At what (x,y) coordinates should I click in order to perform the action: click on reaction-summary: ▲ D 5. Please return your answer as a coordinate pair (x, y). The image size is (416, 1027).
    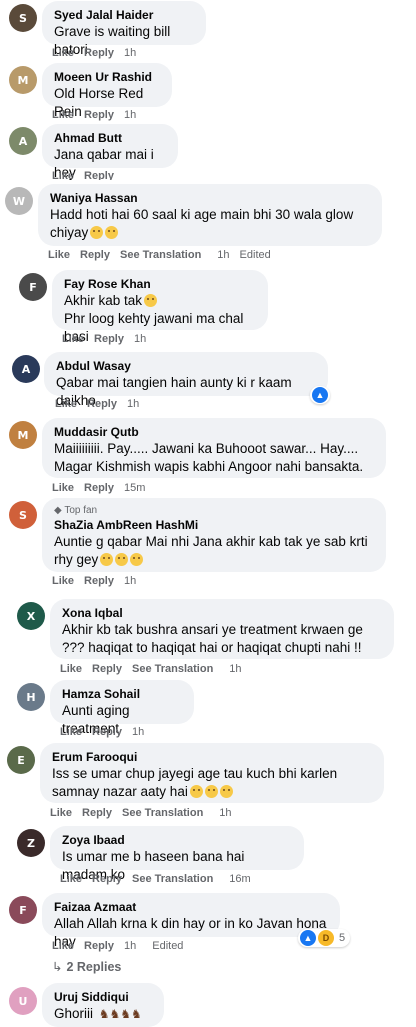
    Looking at the image, I should click on (324, 938).